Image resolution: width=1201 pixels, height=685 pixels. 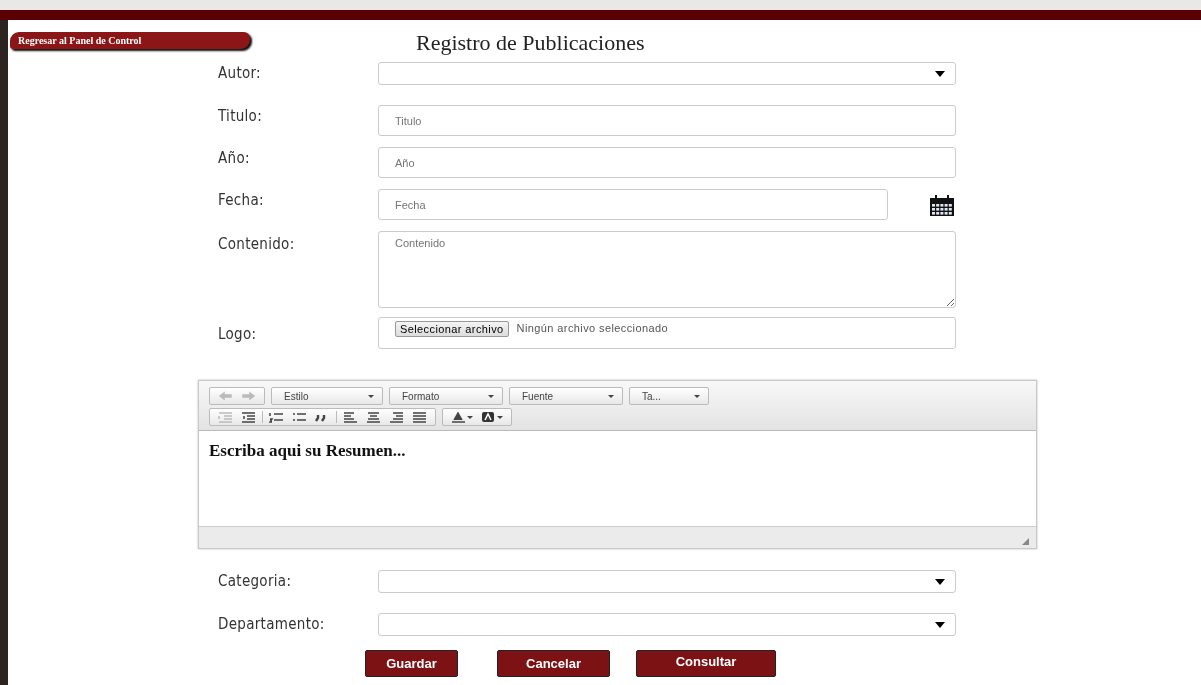 What do you see at coordinates (530, 43) in the screenshot?
I see `page-title: Registro de Publicaciones` at bounding box center [530, 43].